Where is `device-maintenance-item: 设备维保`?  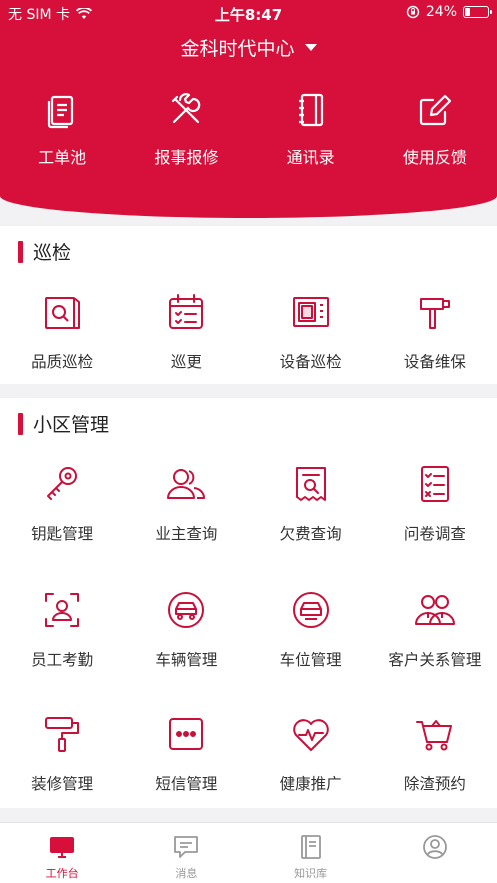 device-maintenance-item: 设备维保 is located at coordinates (435, 331).